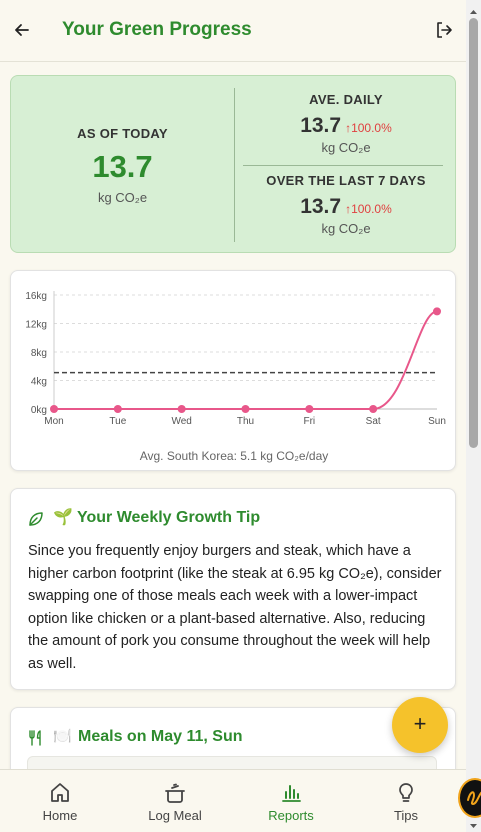  I want to click on scroll-thumb, so click(473, 233).